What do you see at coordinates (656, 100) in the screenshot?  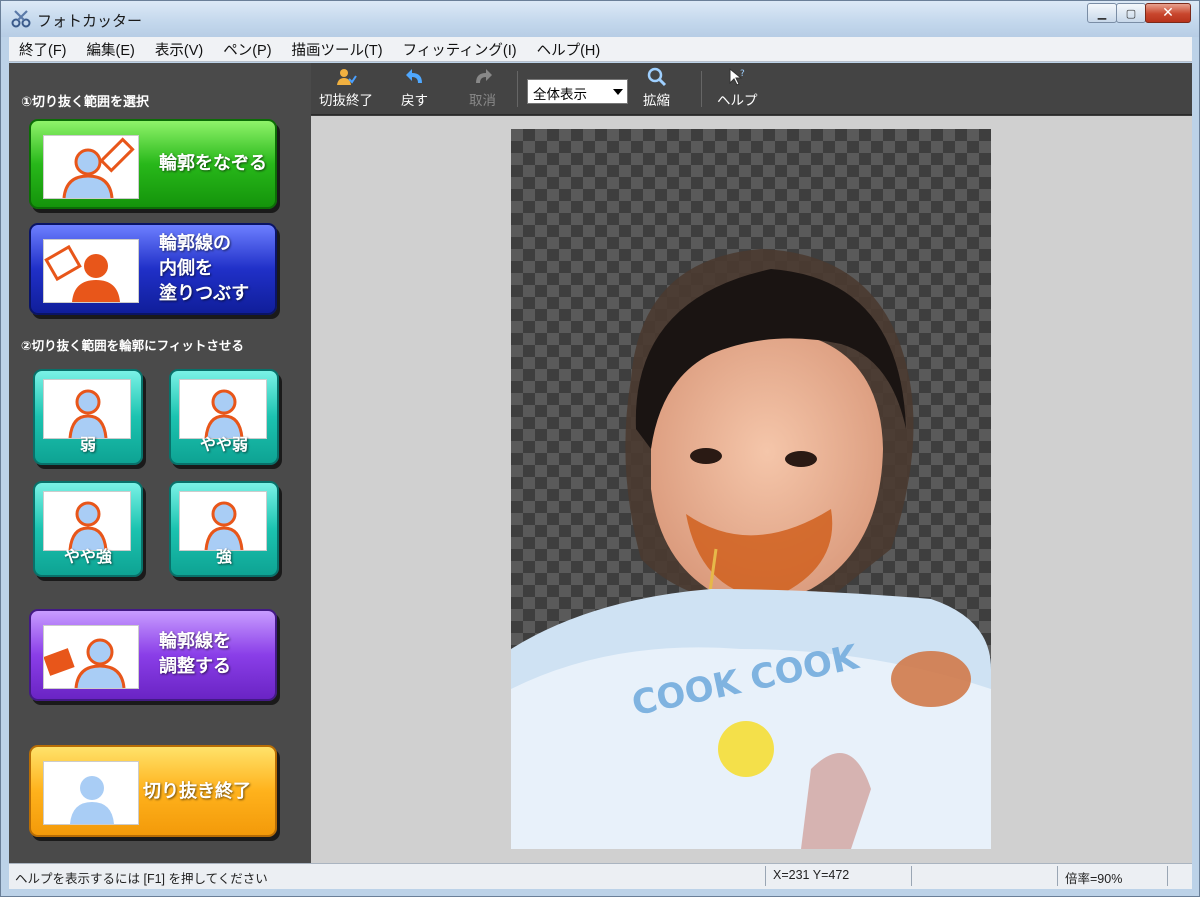 I see `zoom-label: 拡縮` at bounding box center [656, 100].